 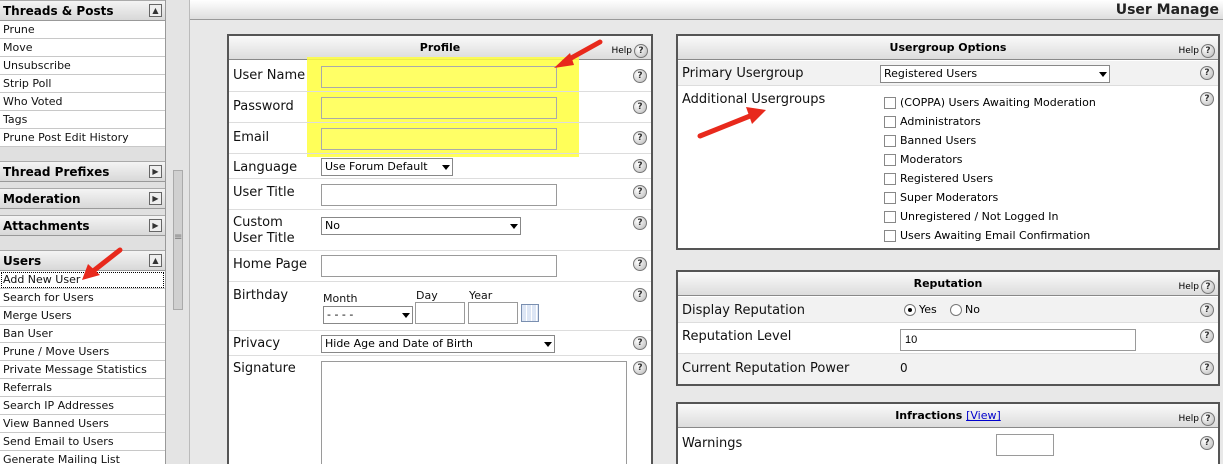 I want to click on user-title-label: User Title, so click(x=264, y=192).